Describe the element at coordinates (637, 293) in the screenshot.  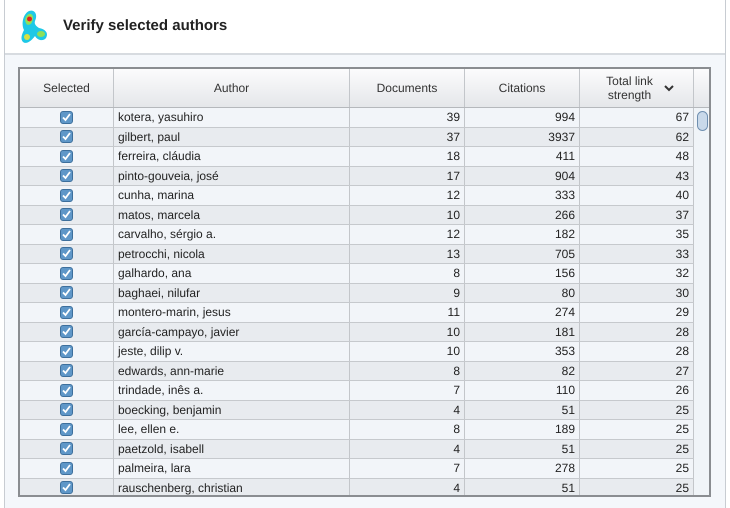
I see `table-cell: 30` at that location.